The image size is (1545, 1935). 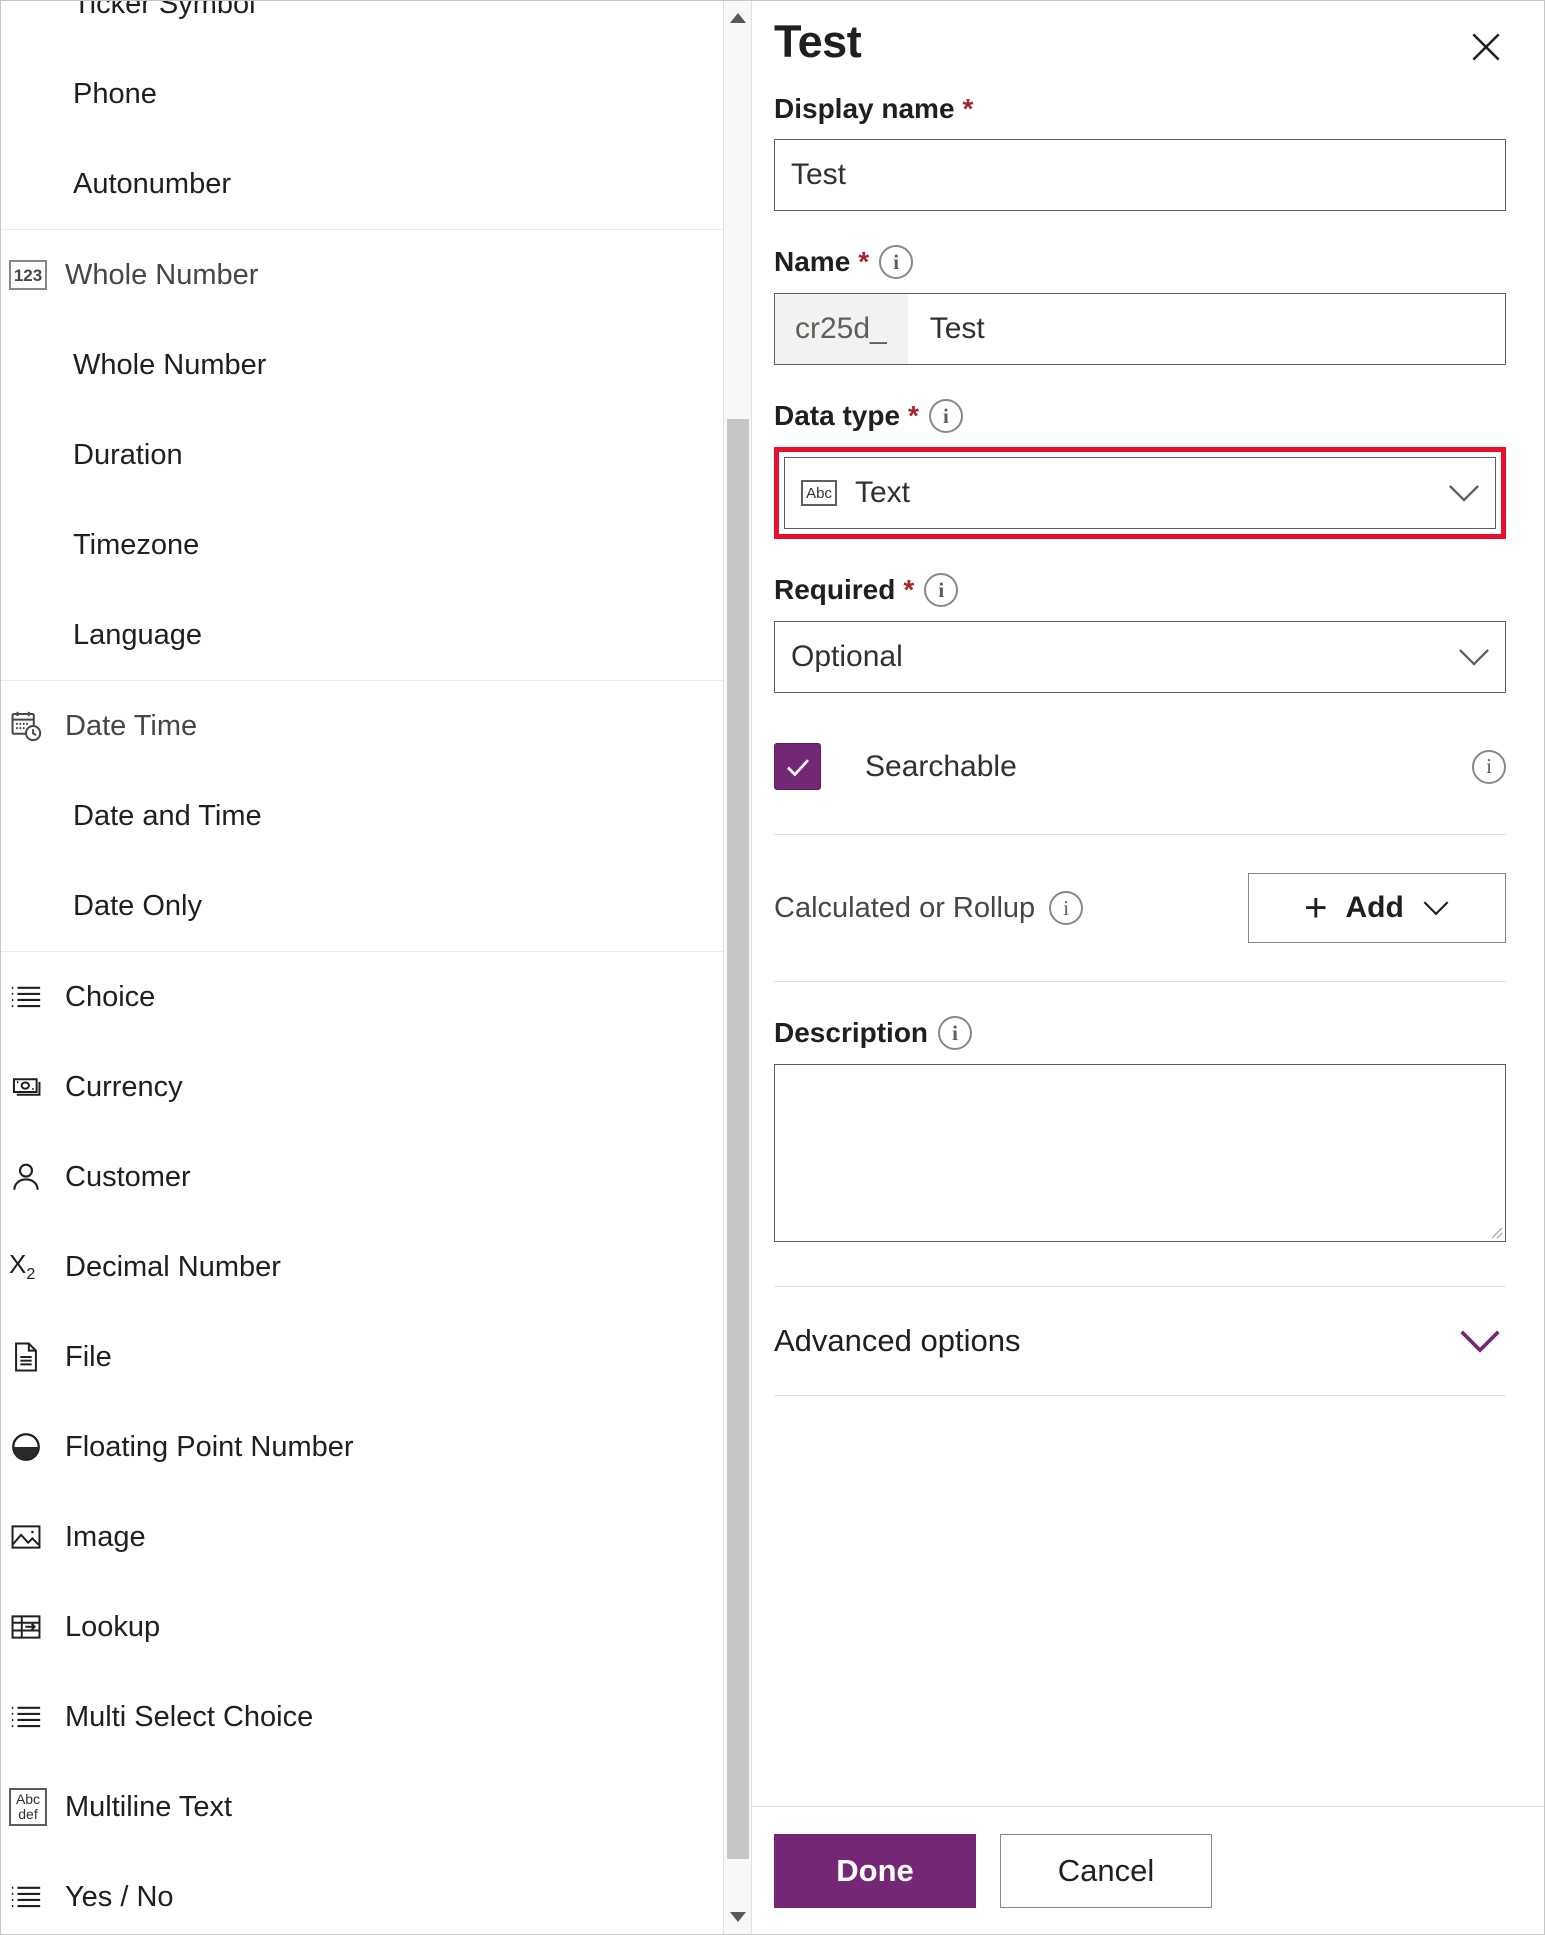 I want to click on data-type-group-header-whole-number: 123 Whole Number, so click(x=362, y=275).